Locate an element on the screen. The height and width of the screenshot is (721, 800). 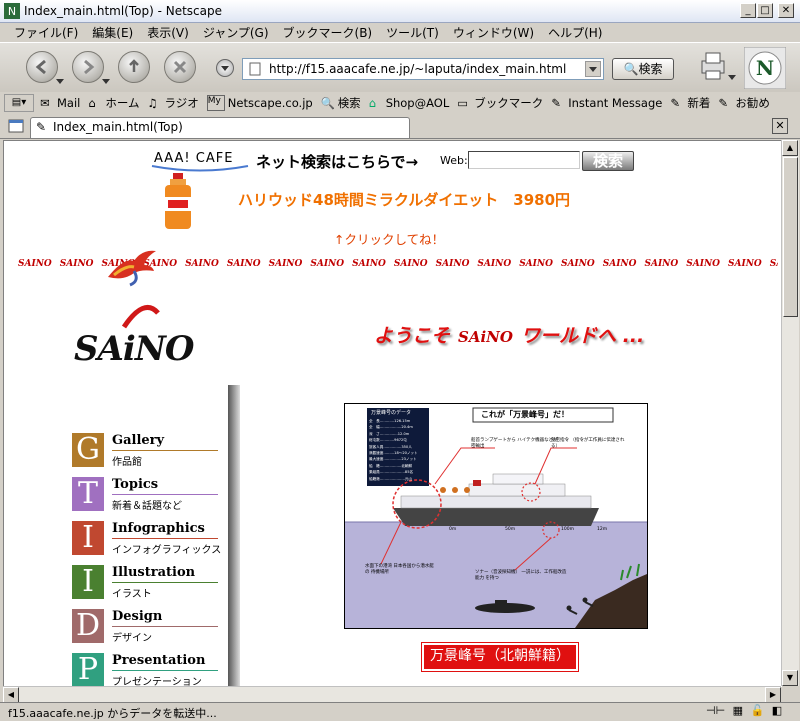
scroll-up-button: ▲ is located at coordinates (790, 148).